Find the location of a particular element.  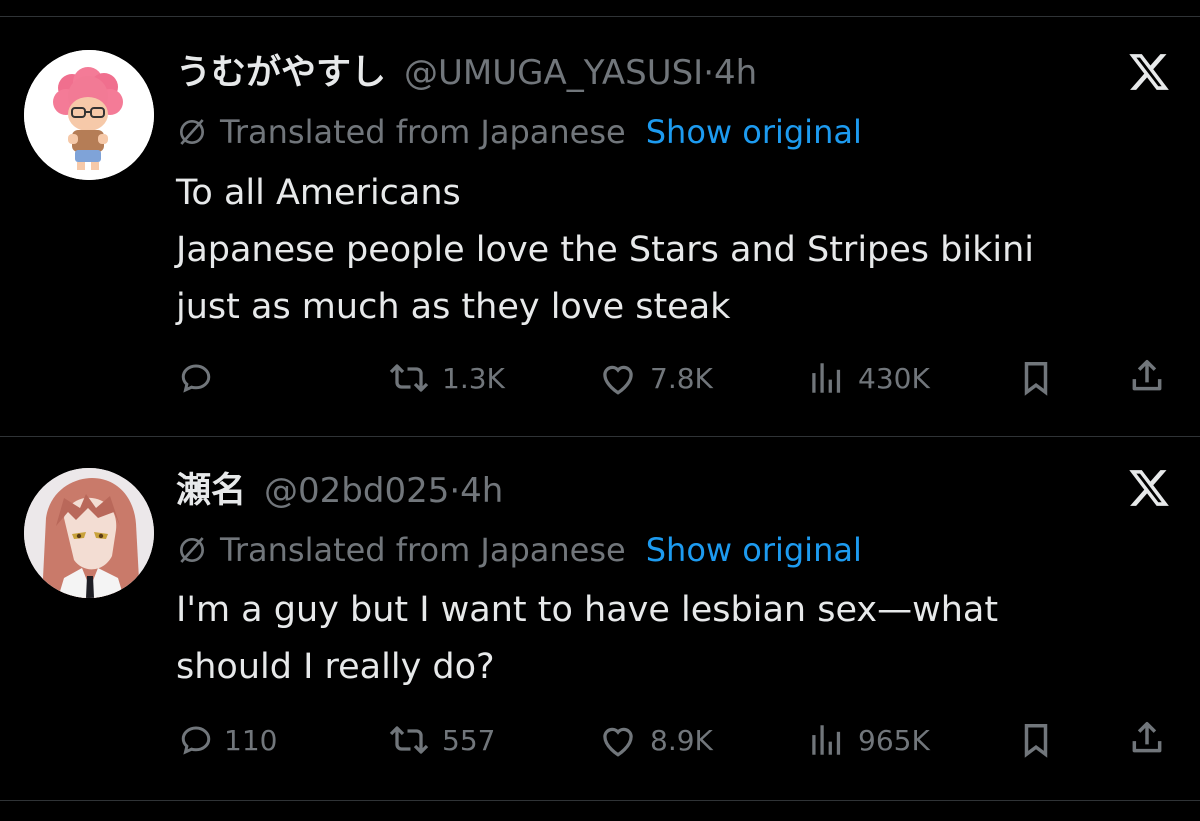

bottom-divider is located at coordinates (600, 800).